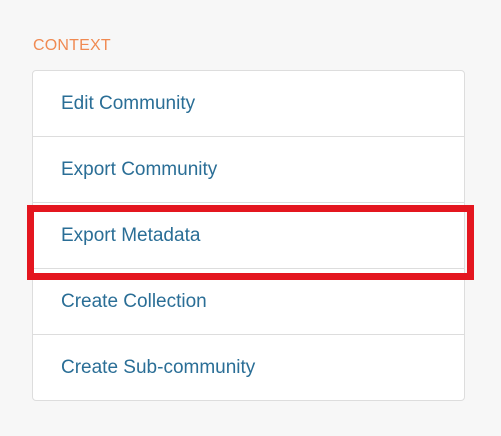  Describe the element at coordinates (248, 170) in the screenshot. I see `menu-item-export-community: Export Community` at that location.